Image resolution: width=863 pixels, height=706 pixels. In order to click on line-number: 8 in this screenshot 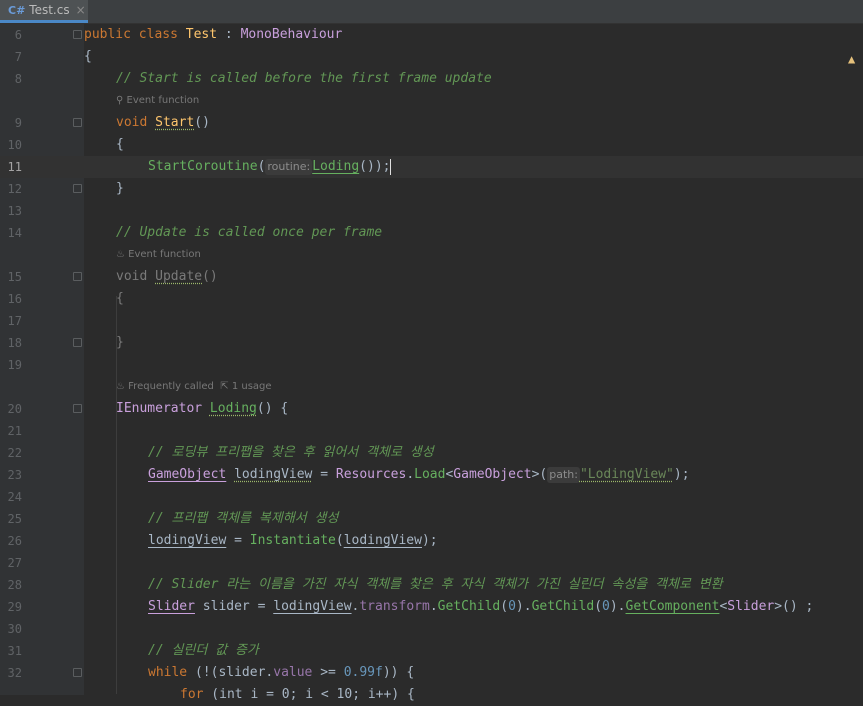, I will do `click(18, 79)`.